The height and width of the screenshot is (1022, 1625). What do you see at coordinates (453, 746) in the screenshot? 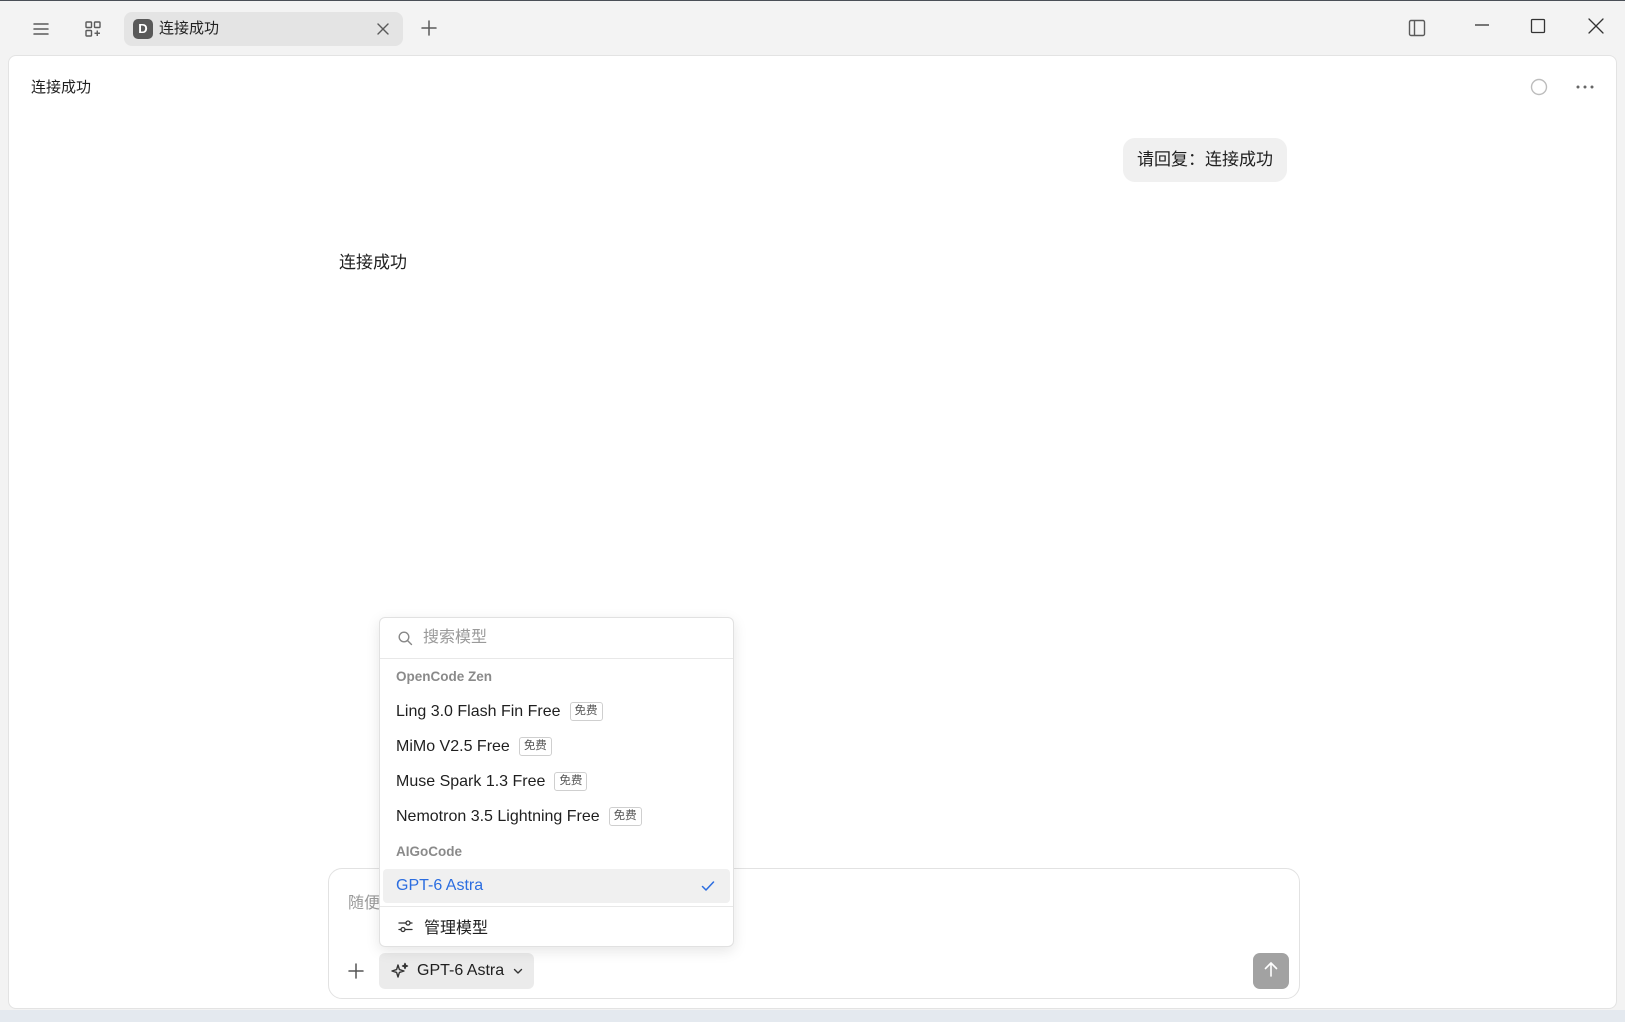
I see `model-option-label: MiMo V2.5 Free` at bounding box center [453, 746].